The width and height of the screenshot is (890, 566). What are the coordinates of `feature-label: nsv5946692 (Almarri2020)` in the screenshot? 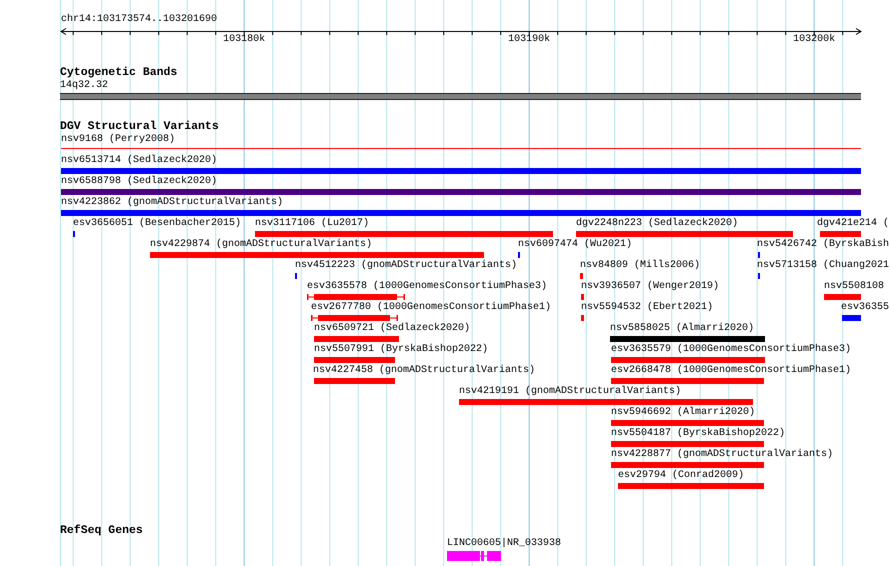 It's located at (683, 413).